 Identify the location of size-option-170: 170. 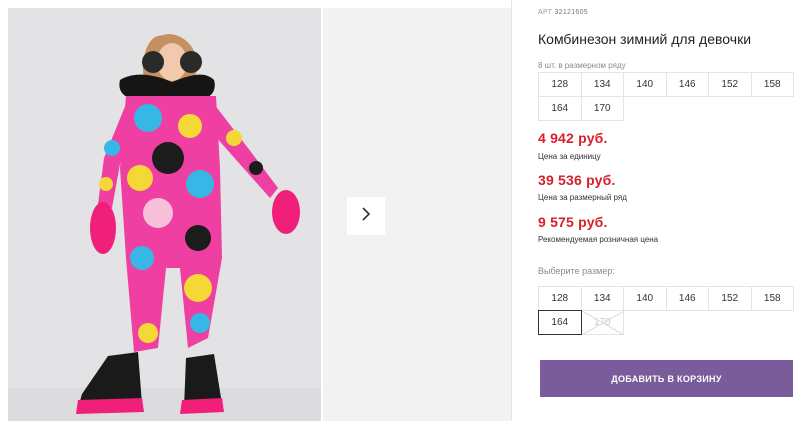
(602, 322).